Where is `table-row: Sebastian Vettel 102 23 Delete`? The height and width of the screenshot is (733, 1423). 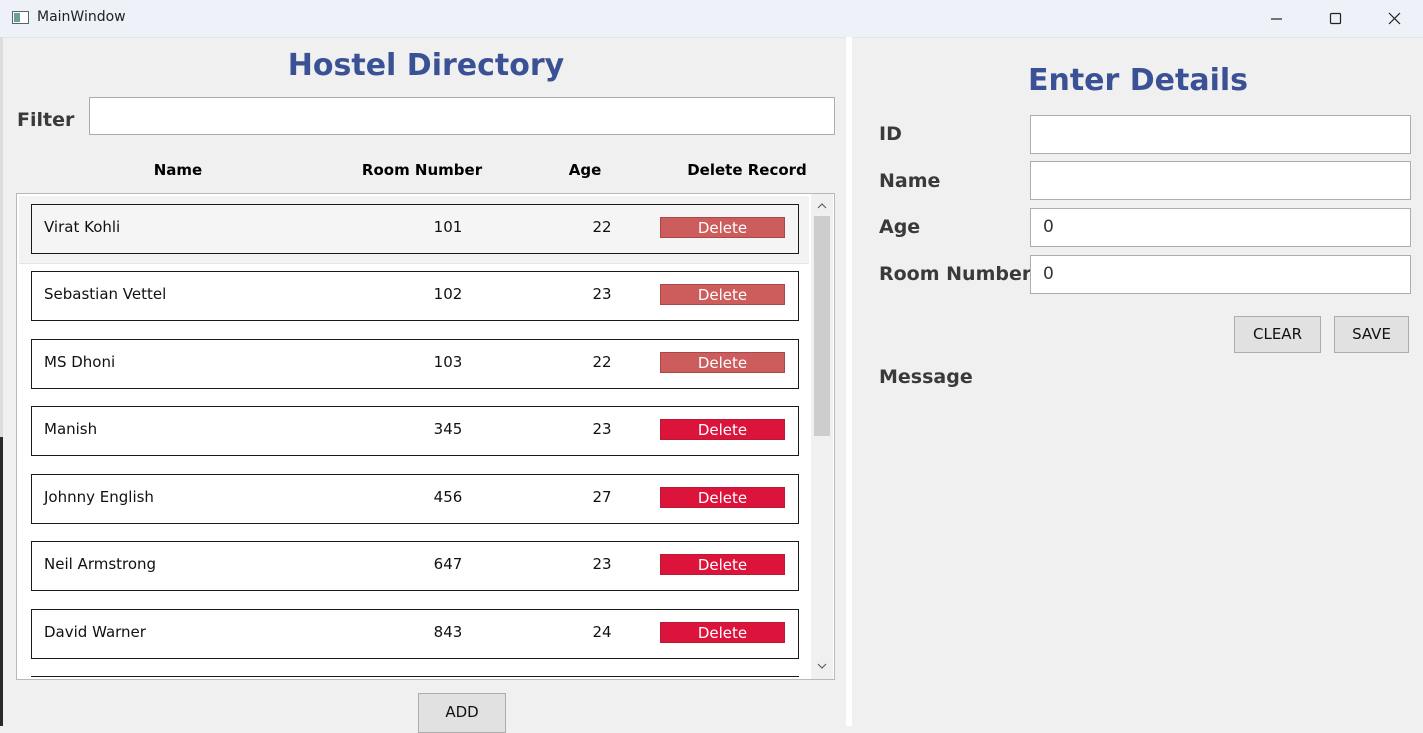
table-row: Sebastian Vettel 102 23 Delete is located at coordinates (415, 296).